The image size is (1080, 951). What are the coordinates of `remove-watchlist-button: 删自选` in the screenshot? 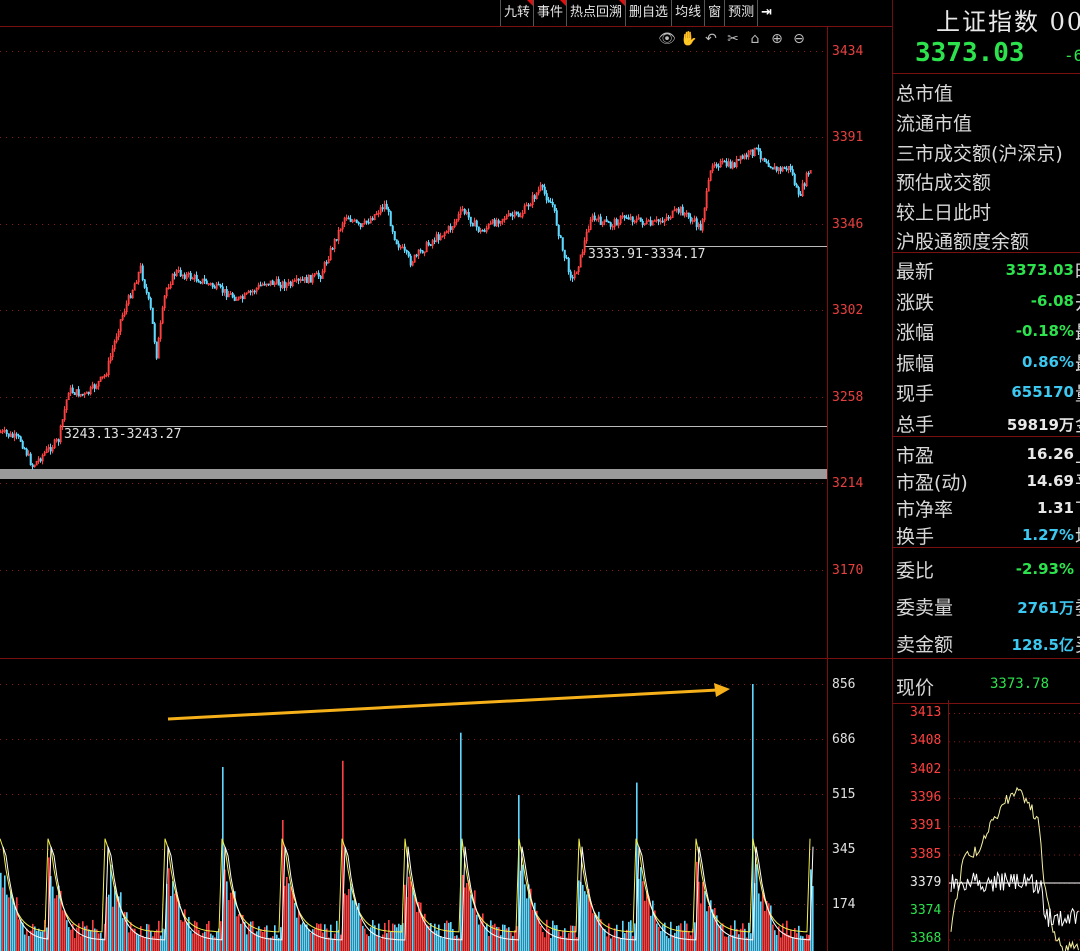 It's located at (648, 13).